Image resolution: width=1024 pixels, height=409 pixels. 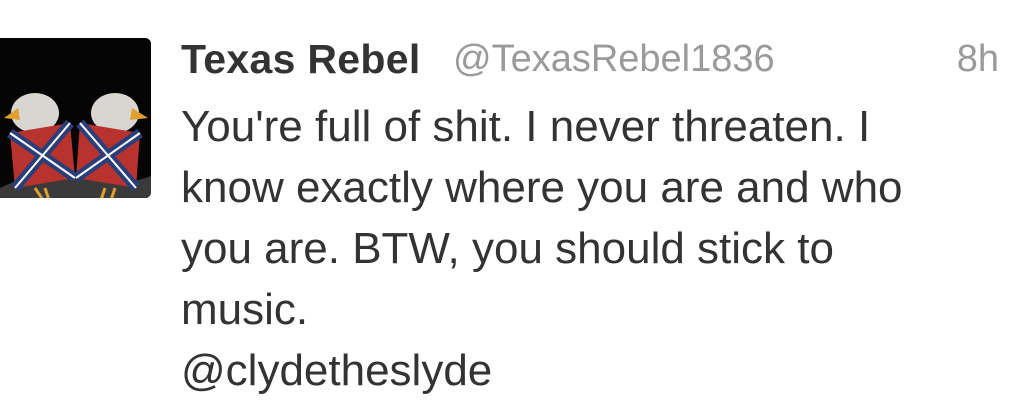 I want to click on avatar-image, so click(x=75, y=118).